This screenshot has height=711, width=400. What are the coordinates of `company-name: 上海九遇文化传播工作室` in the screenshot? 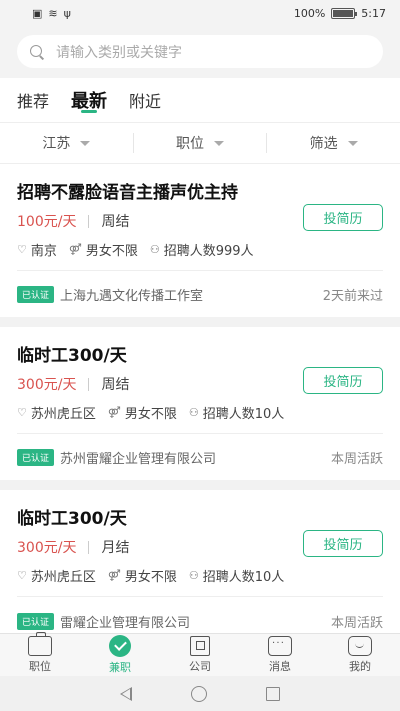 It's located at (132, 296).